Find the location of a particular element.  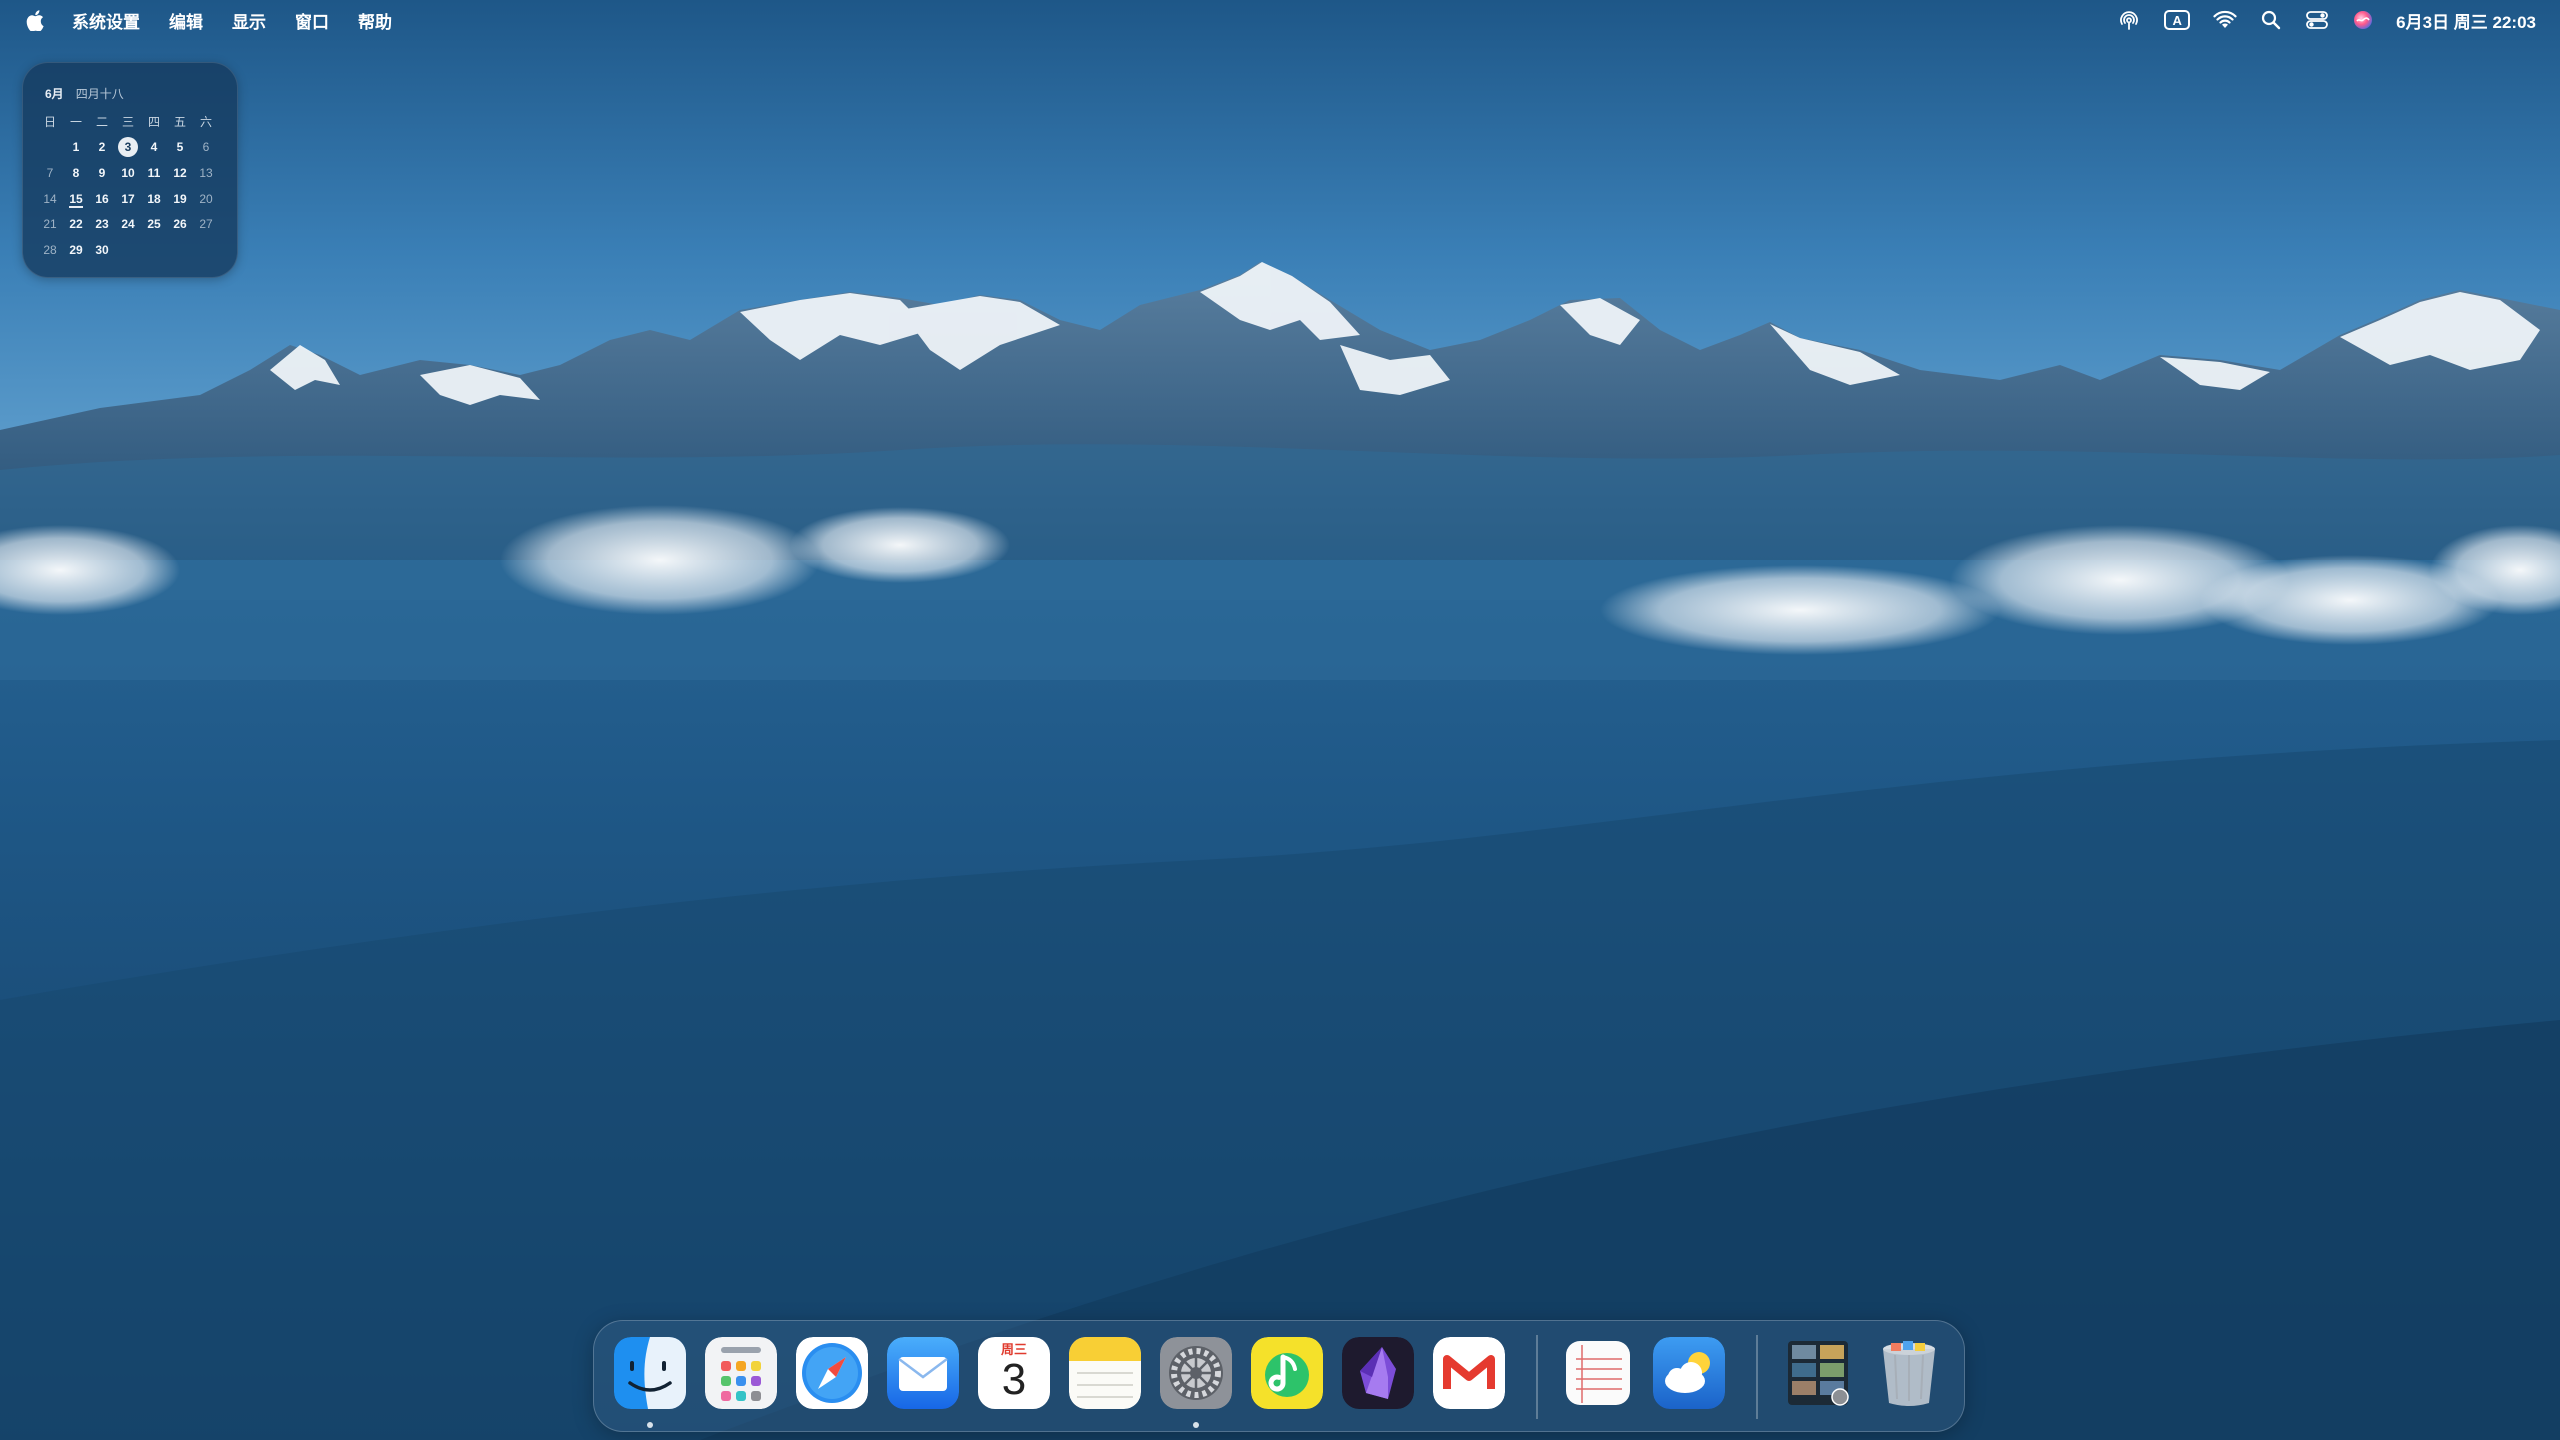

weekday-label: 三 is located at coordinates (127, 122).